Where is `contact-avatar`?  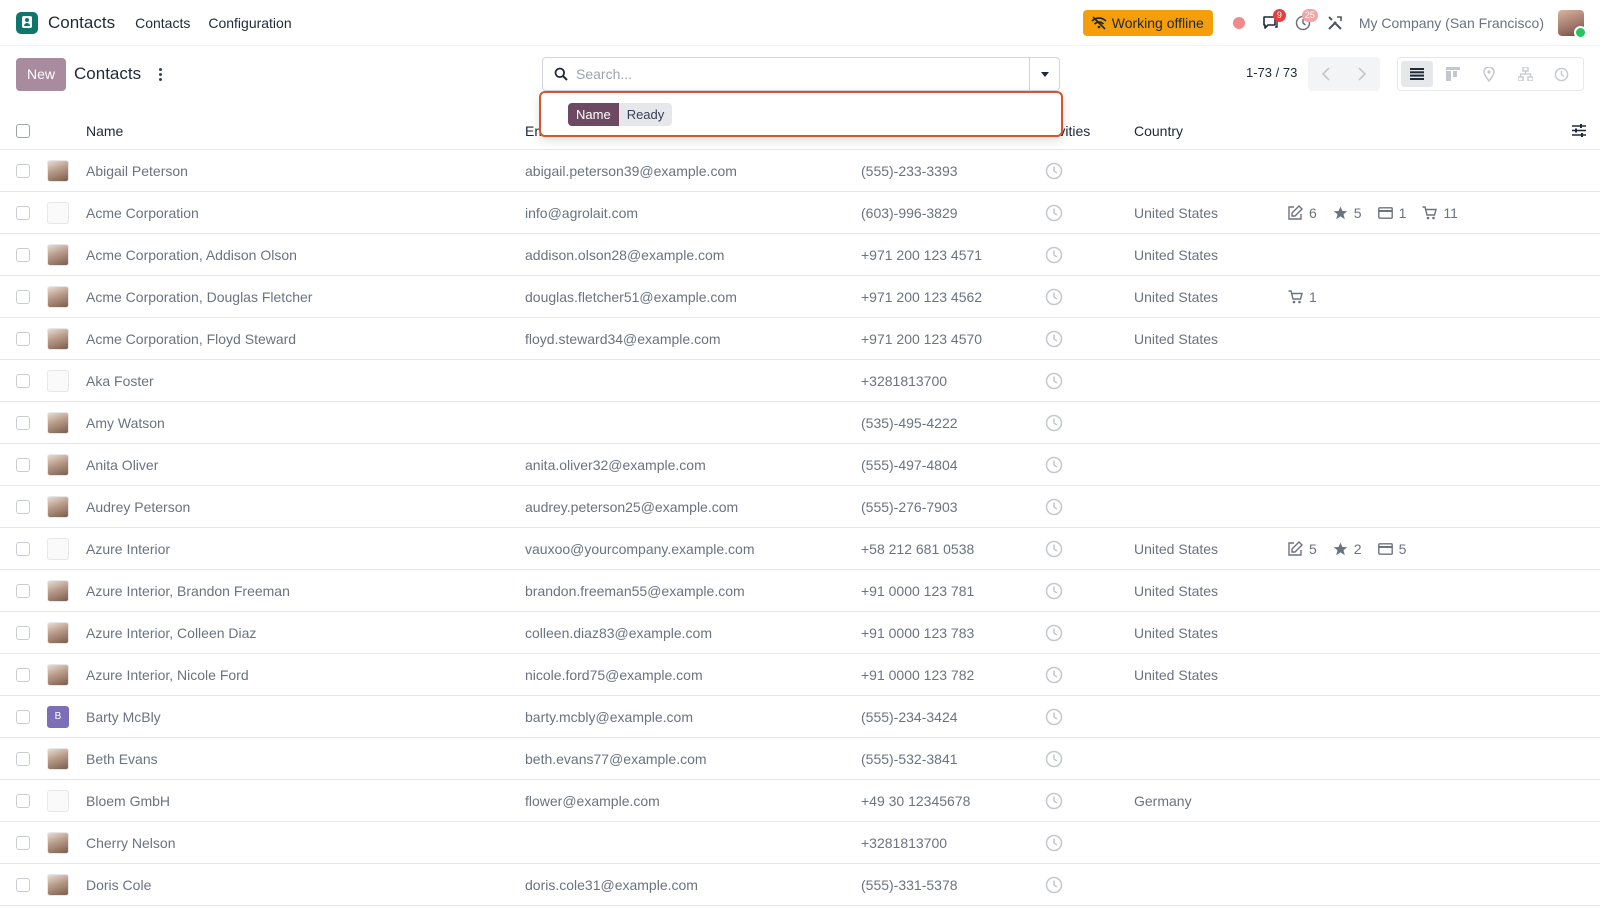
contact-avatar is located at coordinates (58, 254).